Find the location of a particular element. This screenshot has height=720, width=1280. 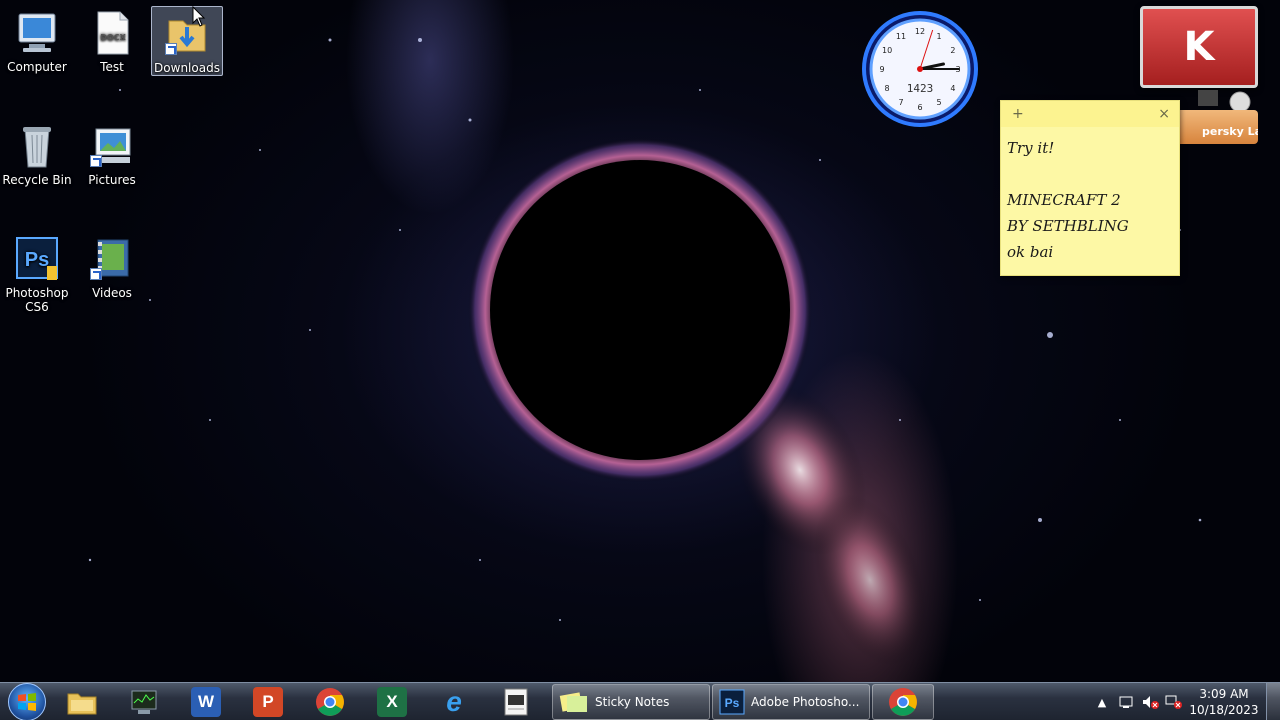

desktop-icon-label: Recycle Bin is located at coordinates (37, 180).